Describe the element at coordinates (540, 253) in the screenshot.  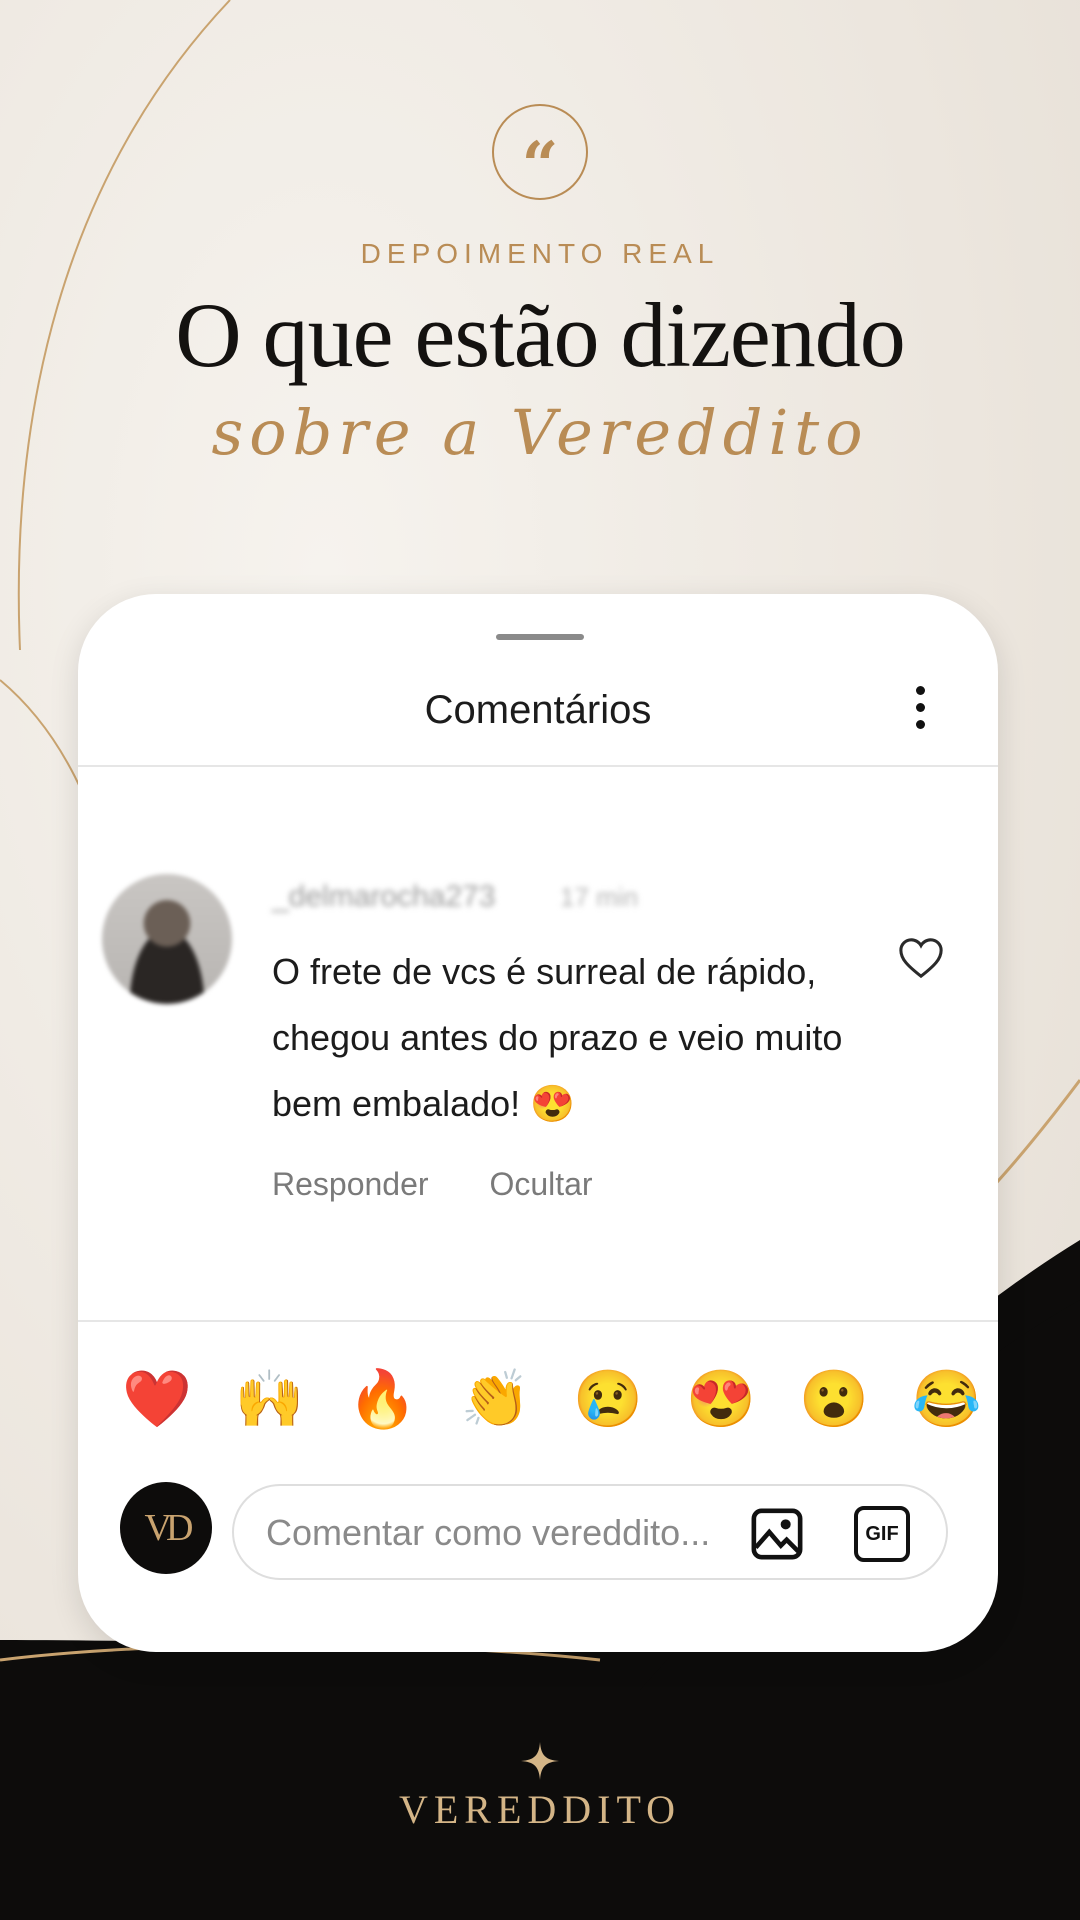
I see `kicker: DEPOIMENTO REAL` at that location.